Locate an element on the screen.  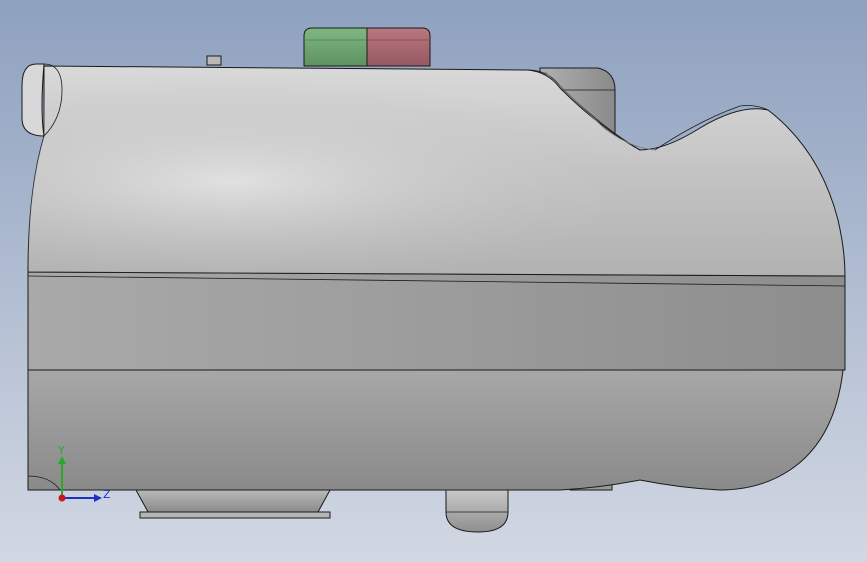
top-pin is located at coordinates (214, 60).